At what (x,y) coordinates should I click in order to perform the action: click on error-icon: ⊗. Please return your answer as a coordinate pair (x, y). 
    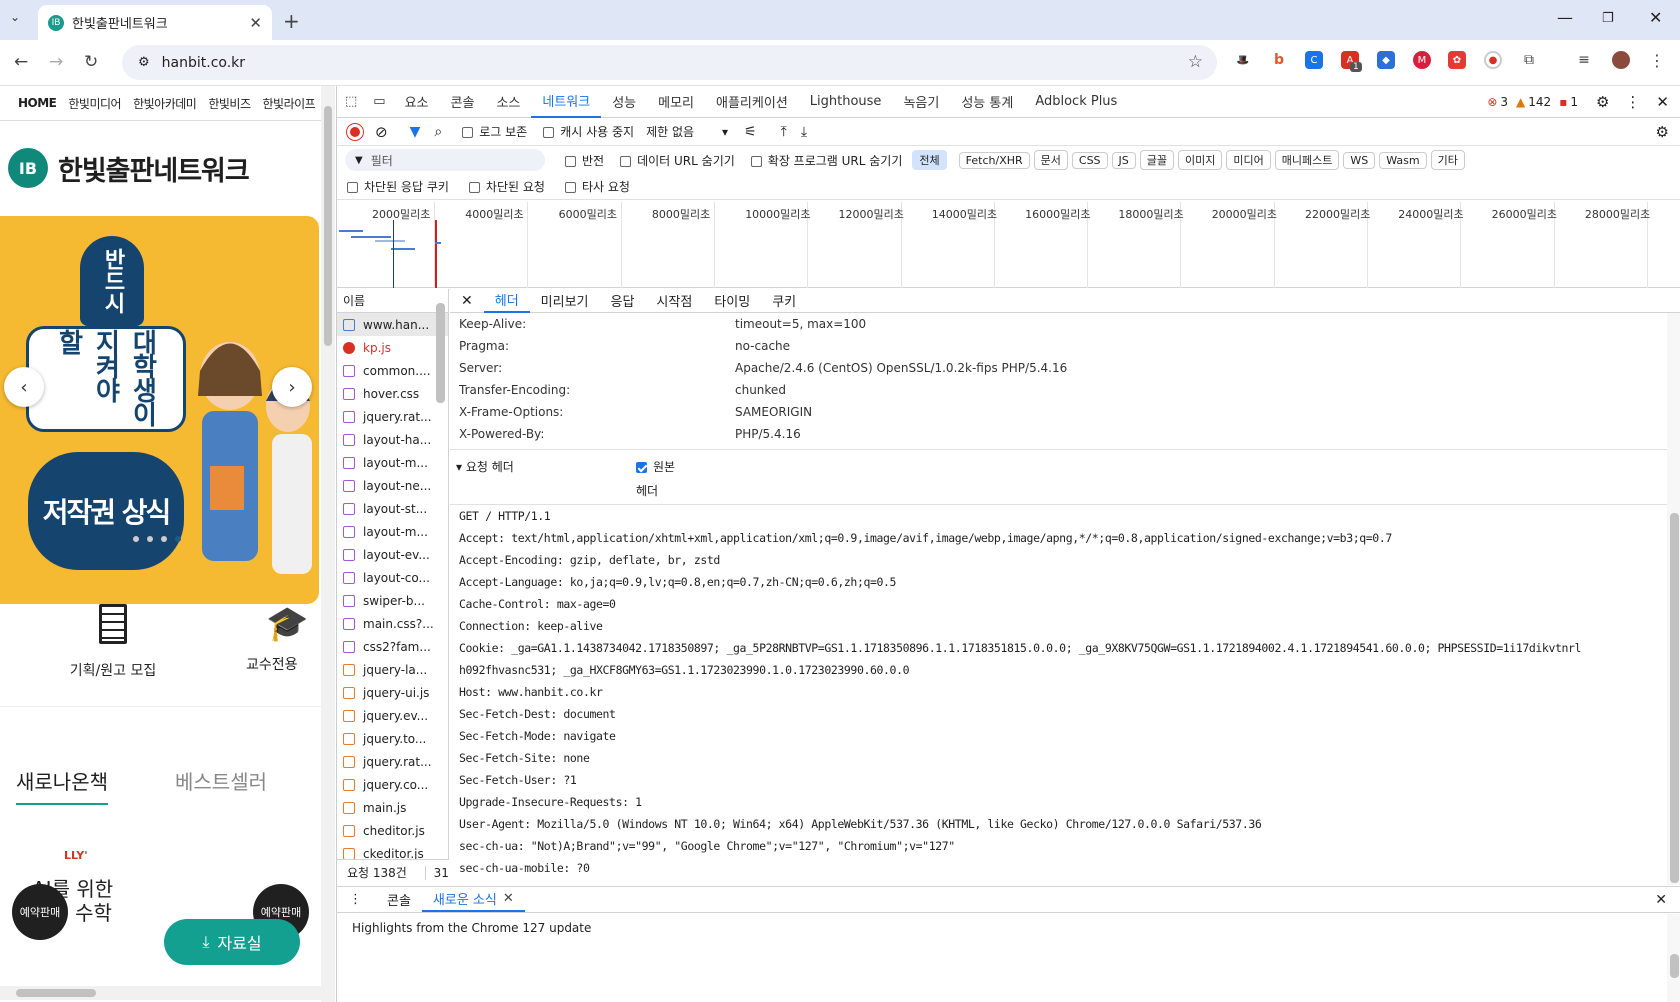
    Looking at the image, I should click on (1492, 102).